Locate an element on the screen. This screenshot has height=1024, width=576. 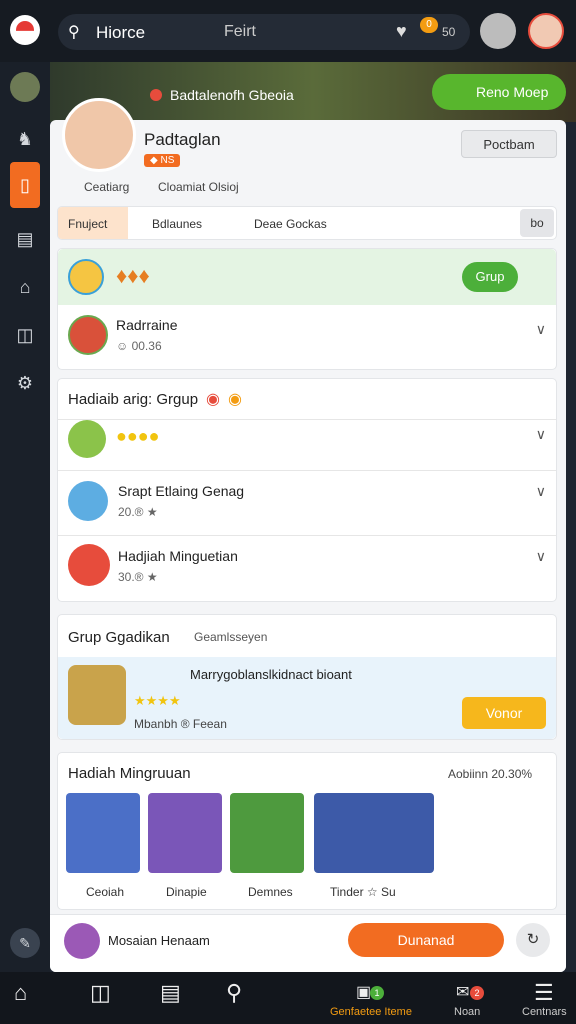
top-bar: ⚲ Hiorce Feirt ♥ 0 50 is located at coordinates (288, 31).